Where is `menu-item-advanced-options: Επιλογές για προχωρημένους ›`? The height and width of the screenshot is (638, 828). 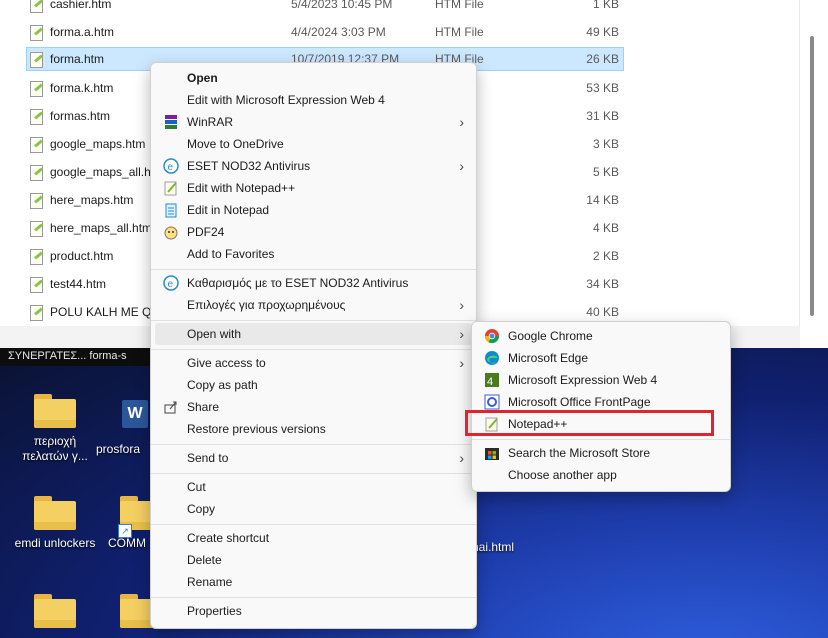 menu-item-advanced-options: Επιλογές για προχωρημένους › is located at coordinates (313, 305).